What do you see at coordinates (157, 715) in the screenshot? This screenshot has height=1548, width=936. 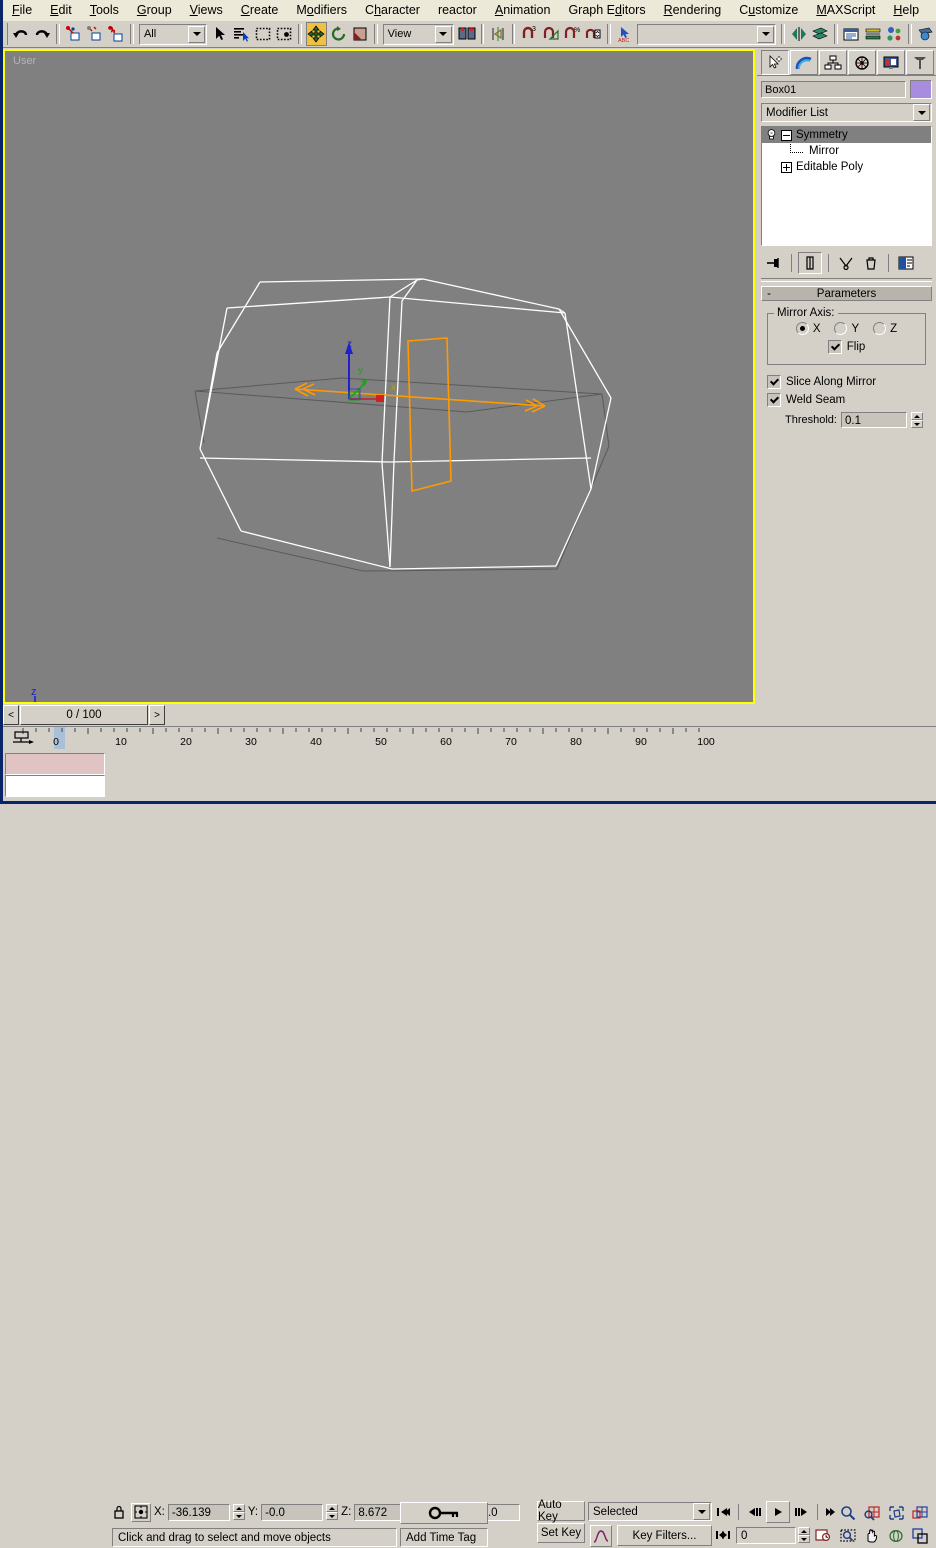 I see `time-slider-next-button: >` at bounding box center [157, 715].